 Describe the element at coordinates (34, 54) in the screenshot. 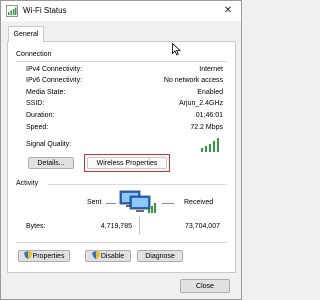

I see `connection-heading: Connection` at that location.